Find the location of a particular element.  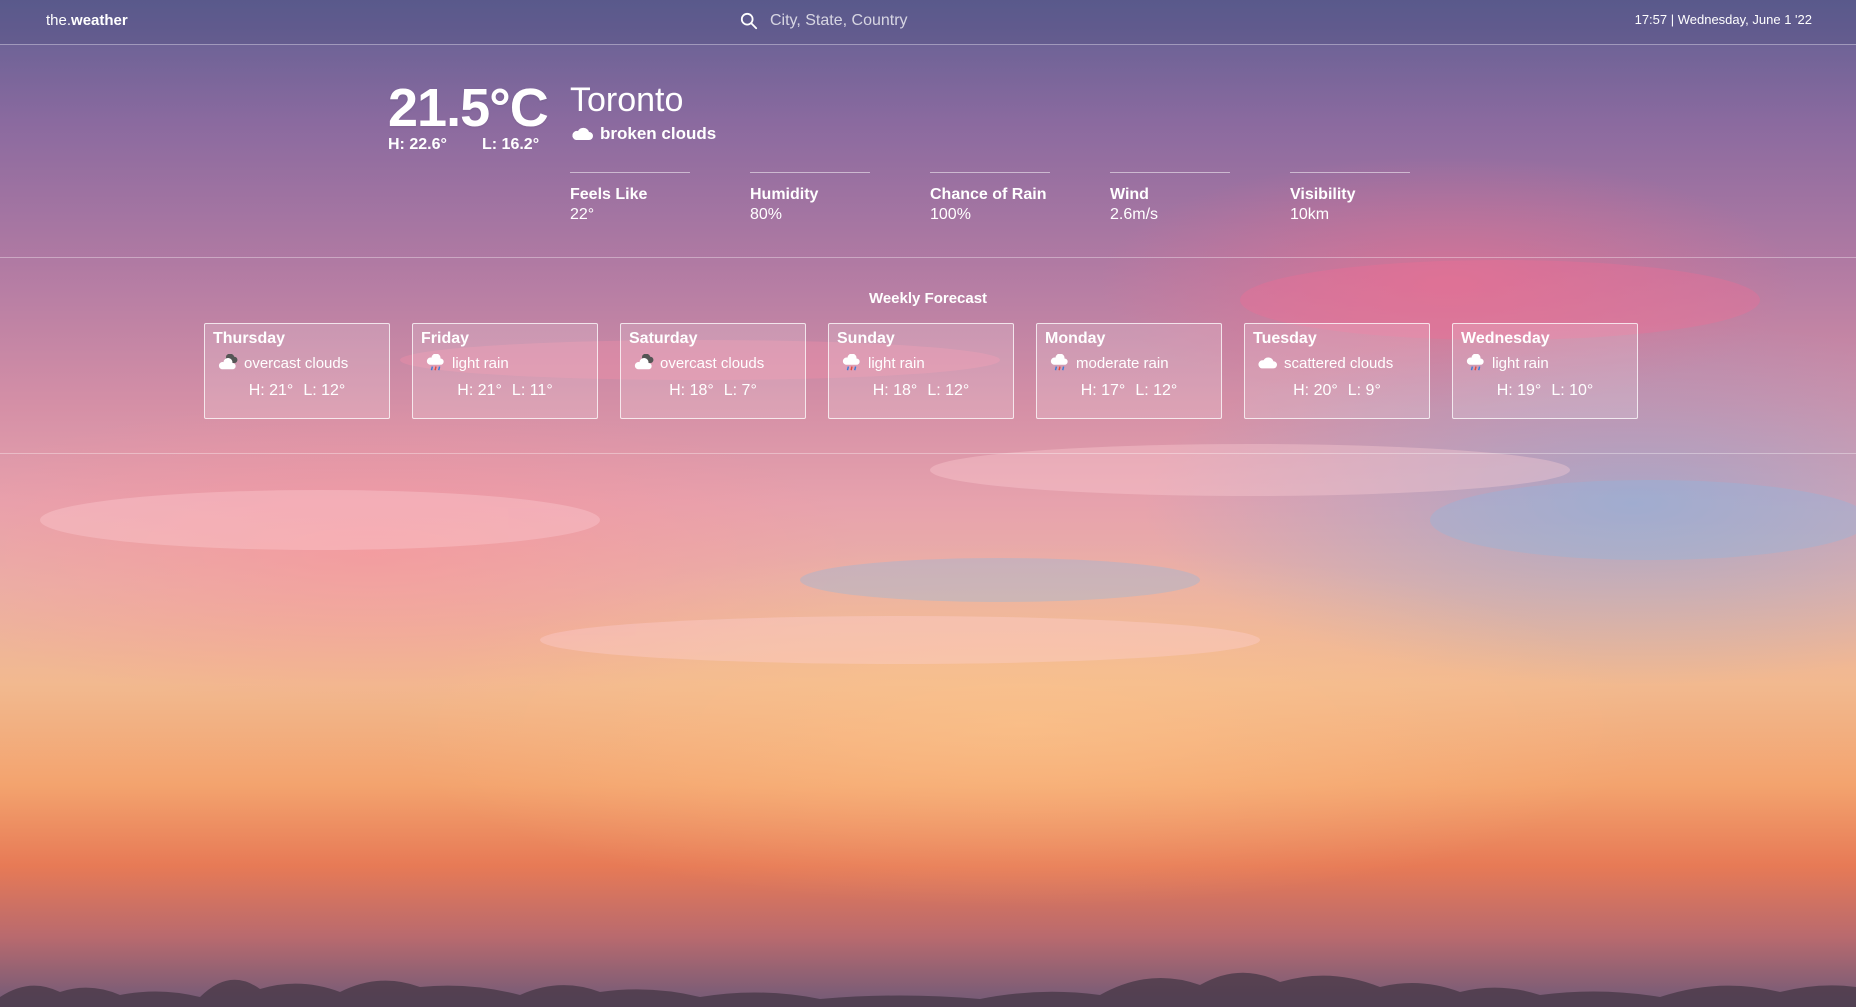

forecast-low: L: 9° is located at coordinates (1364, 390).